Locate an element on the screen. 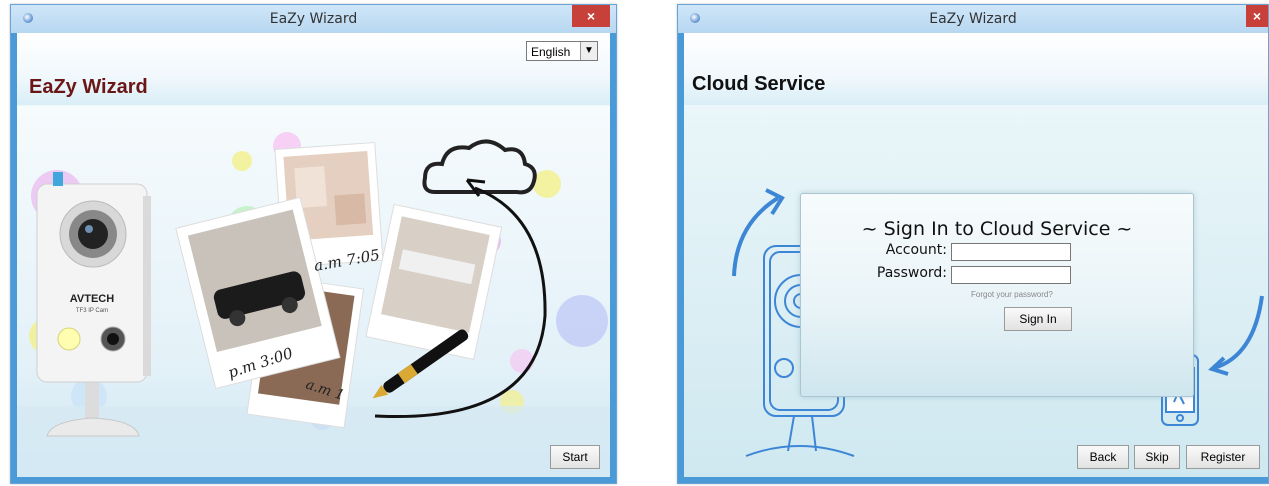 The image size is (1269, 486). password-input is located at coordinates (1011, 275).